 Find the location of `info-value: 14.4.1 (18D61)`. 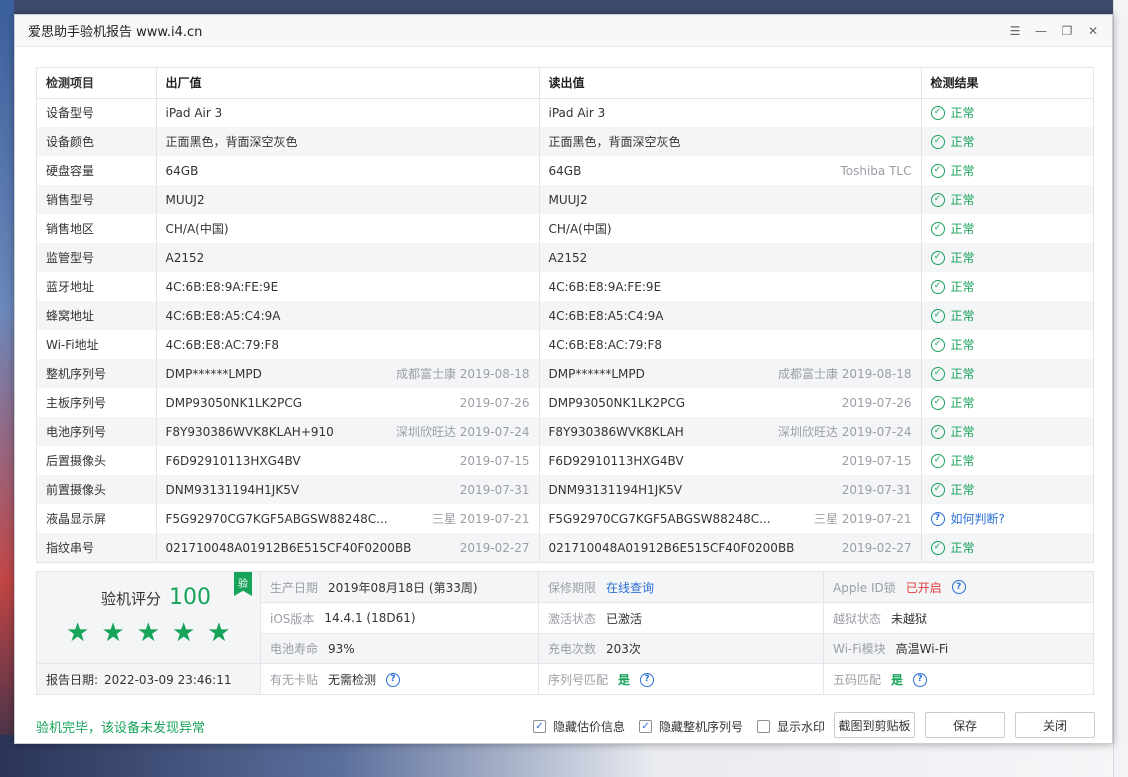

info-value: 14.4.1 (18D61) is located at coordinates (370, 618).